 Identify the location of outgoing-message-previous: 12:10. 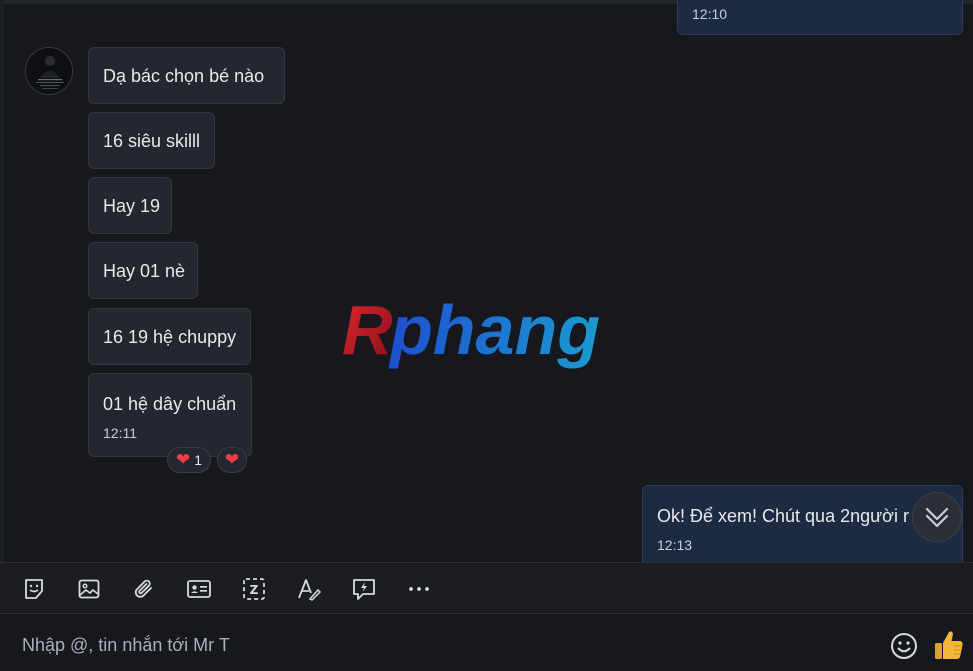
(820, 17).